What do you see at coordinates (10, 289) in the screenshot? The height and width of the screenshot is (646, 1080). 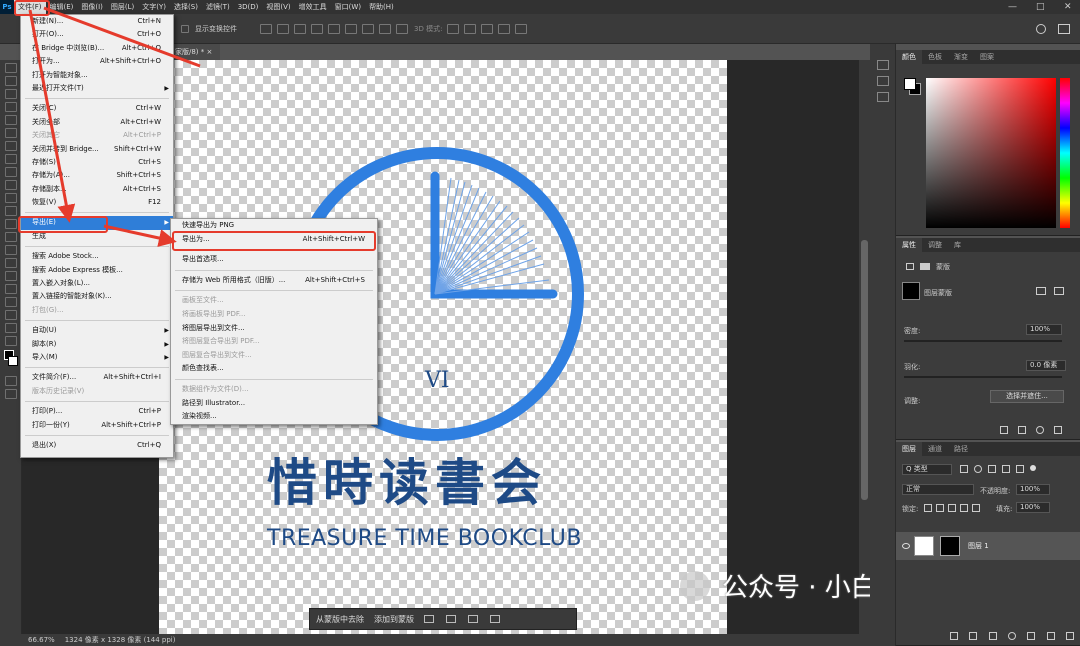 I see `path-select-icon` at bounding box center [10, 289].